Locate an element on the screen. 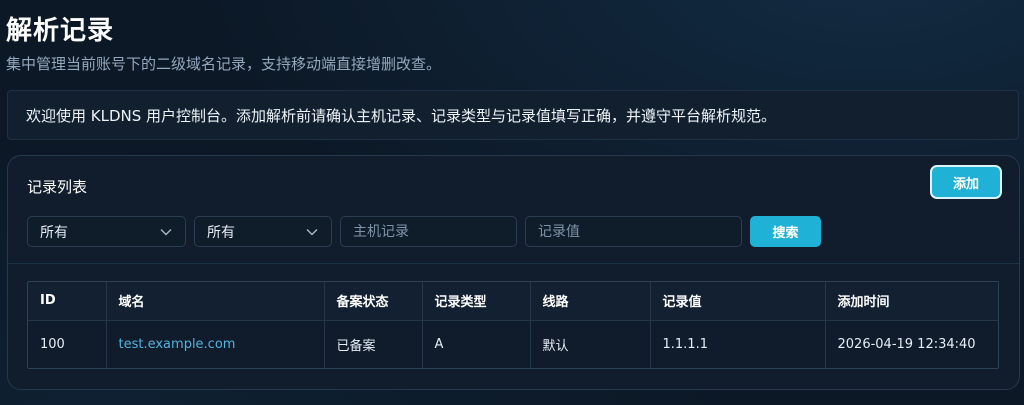  search-button: 搜索 is located at coordinates (785, 231).